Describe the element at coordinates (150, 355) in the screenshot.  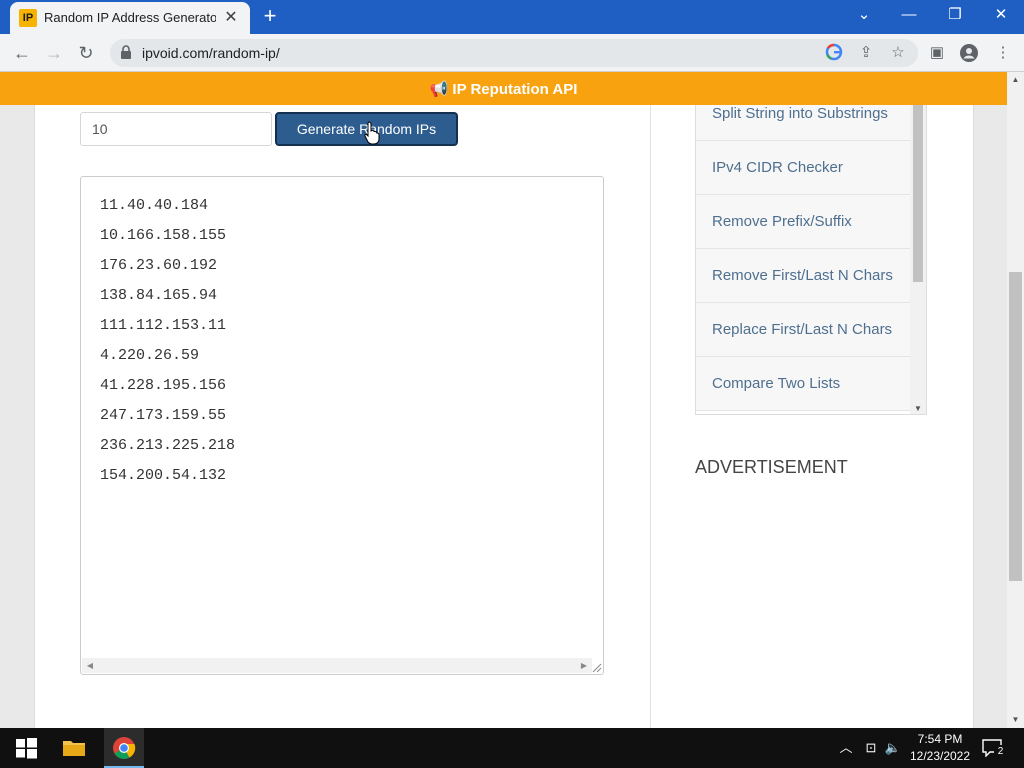
I see `ip-address-line: 4.220.26.59` at that location.